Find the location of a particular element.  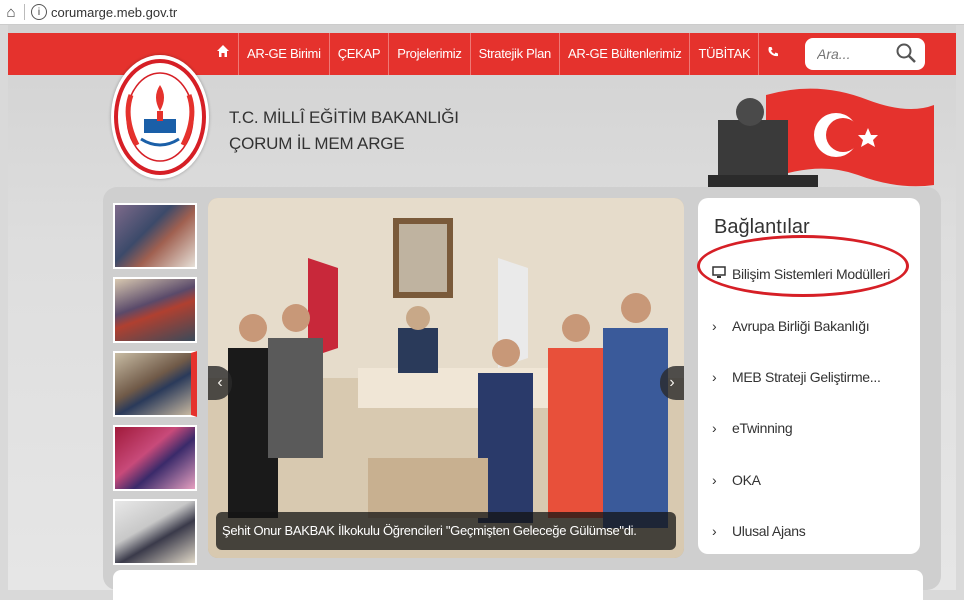

link-ulusal-ajans: › Ulusal Ajans is located at coordinates (759, 531).